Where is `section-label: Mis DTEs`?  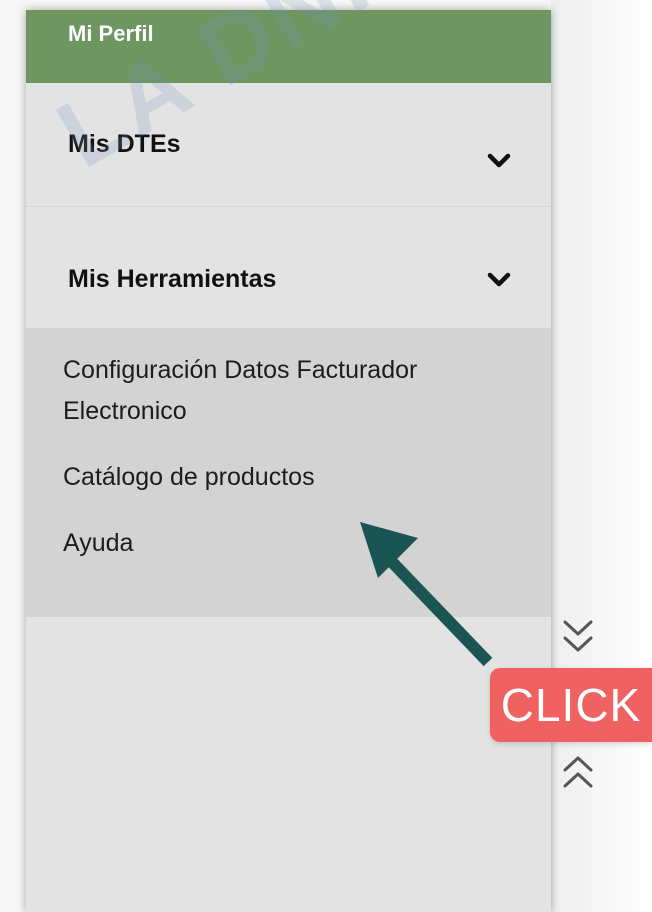 section-label: Mis DTEs is located at coordinates (124, 144).